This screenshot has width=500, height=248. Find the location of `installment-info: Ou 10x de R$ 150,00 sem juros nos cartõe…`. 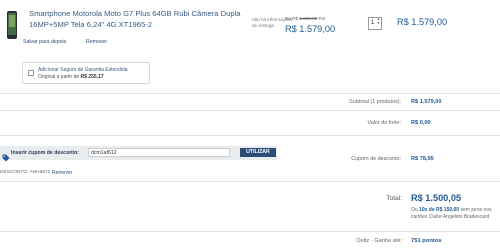

installment-info: Ou 10x de R$ 150,00 sem juros nos cartõe… is located at coordinates (454, 214).